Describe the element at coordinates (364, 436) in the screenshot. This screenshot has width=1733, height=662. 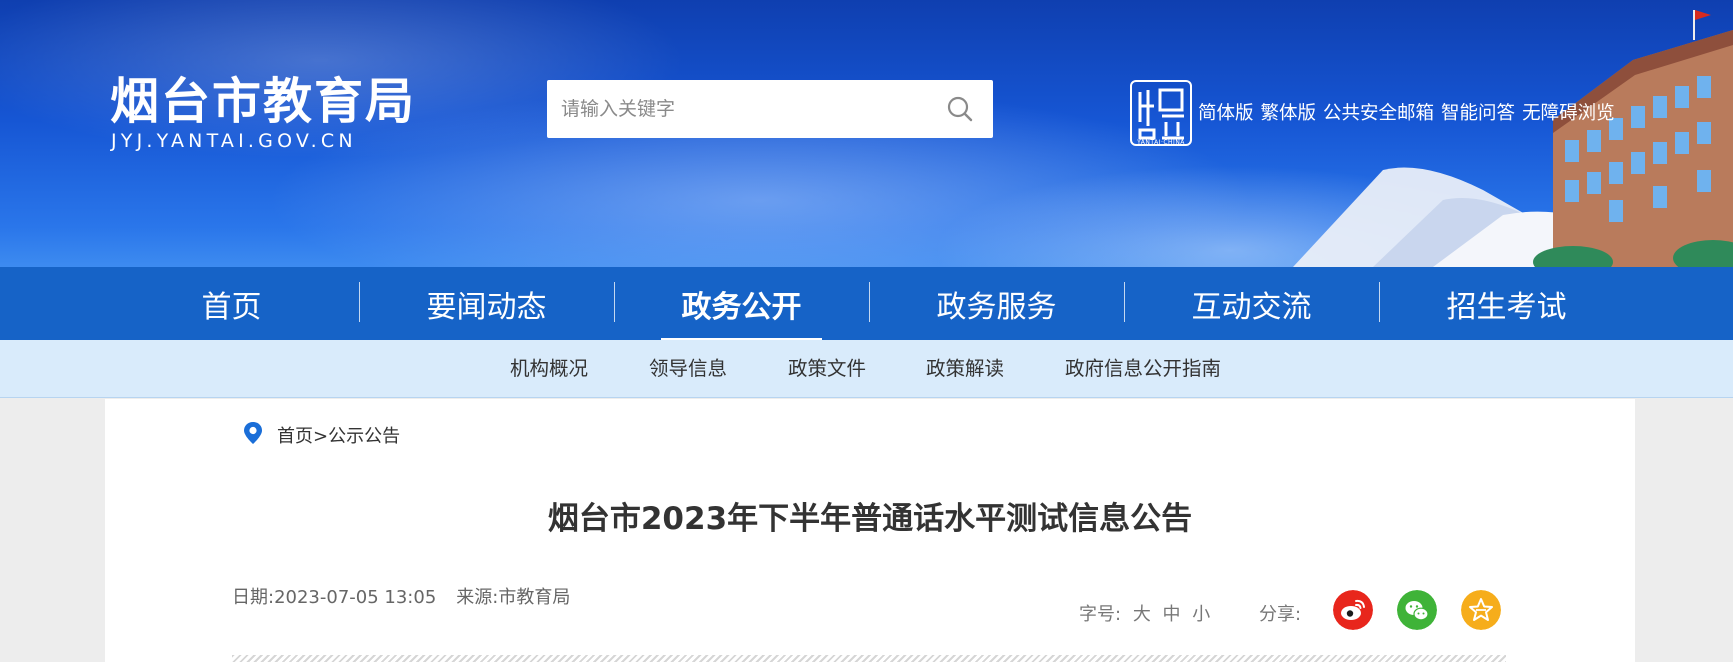
I see `breadcrumb-current: 公示公告` at that location.